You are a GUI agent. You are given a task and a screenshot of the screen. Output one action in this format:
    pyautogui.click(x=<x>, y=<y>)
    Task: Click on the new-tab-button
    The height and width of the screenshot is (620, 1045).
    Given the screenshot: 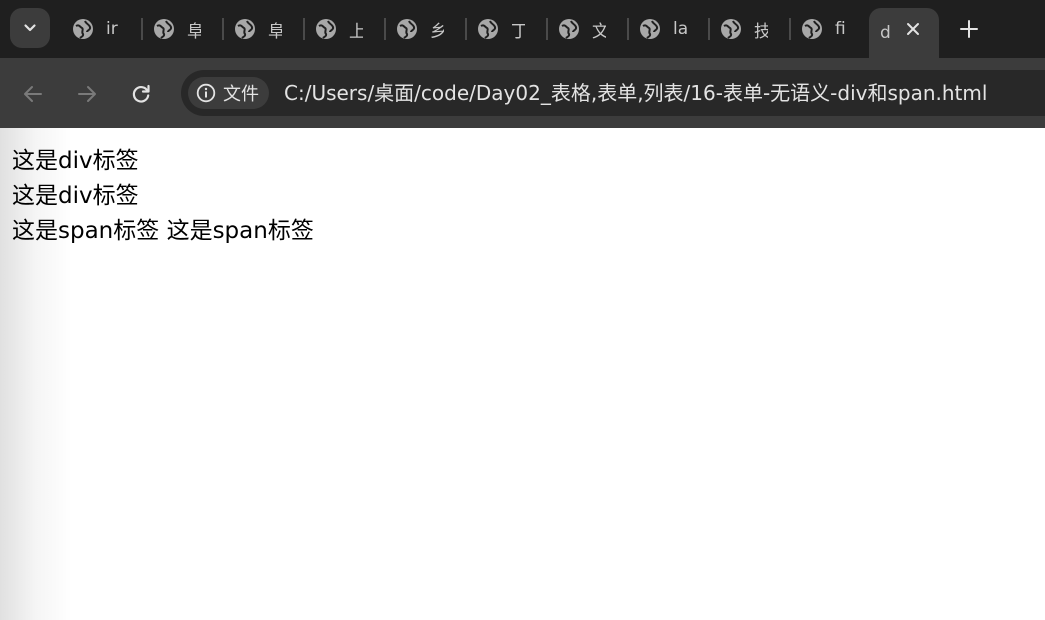 What is the action you would take?
    pyautogui.click(x=969, y=29)
    